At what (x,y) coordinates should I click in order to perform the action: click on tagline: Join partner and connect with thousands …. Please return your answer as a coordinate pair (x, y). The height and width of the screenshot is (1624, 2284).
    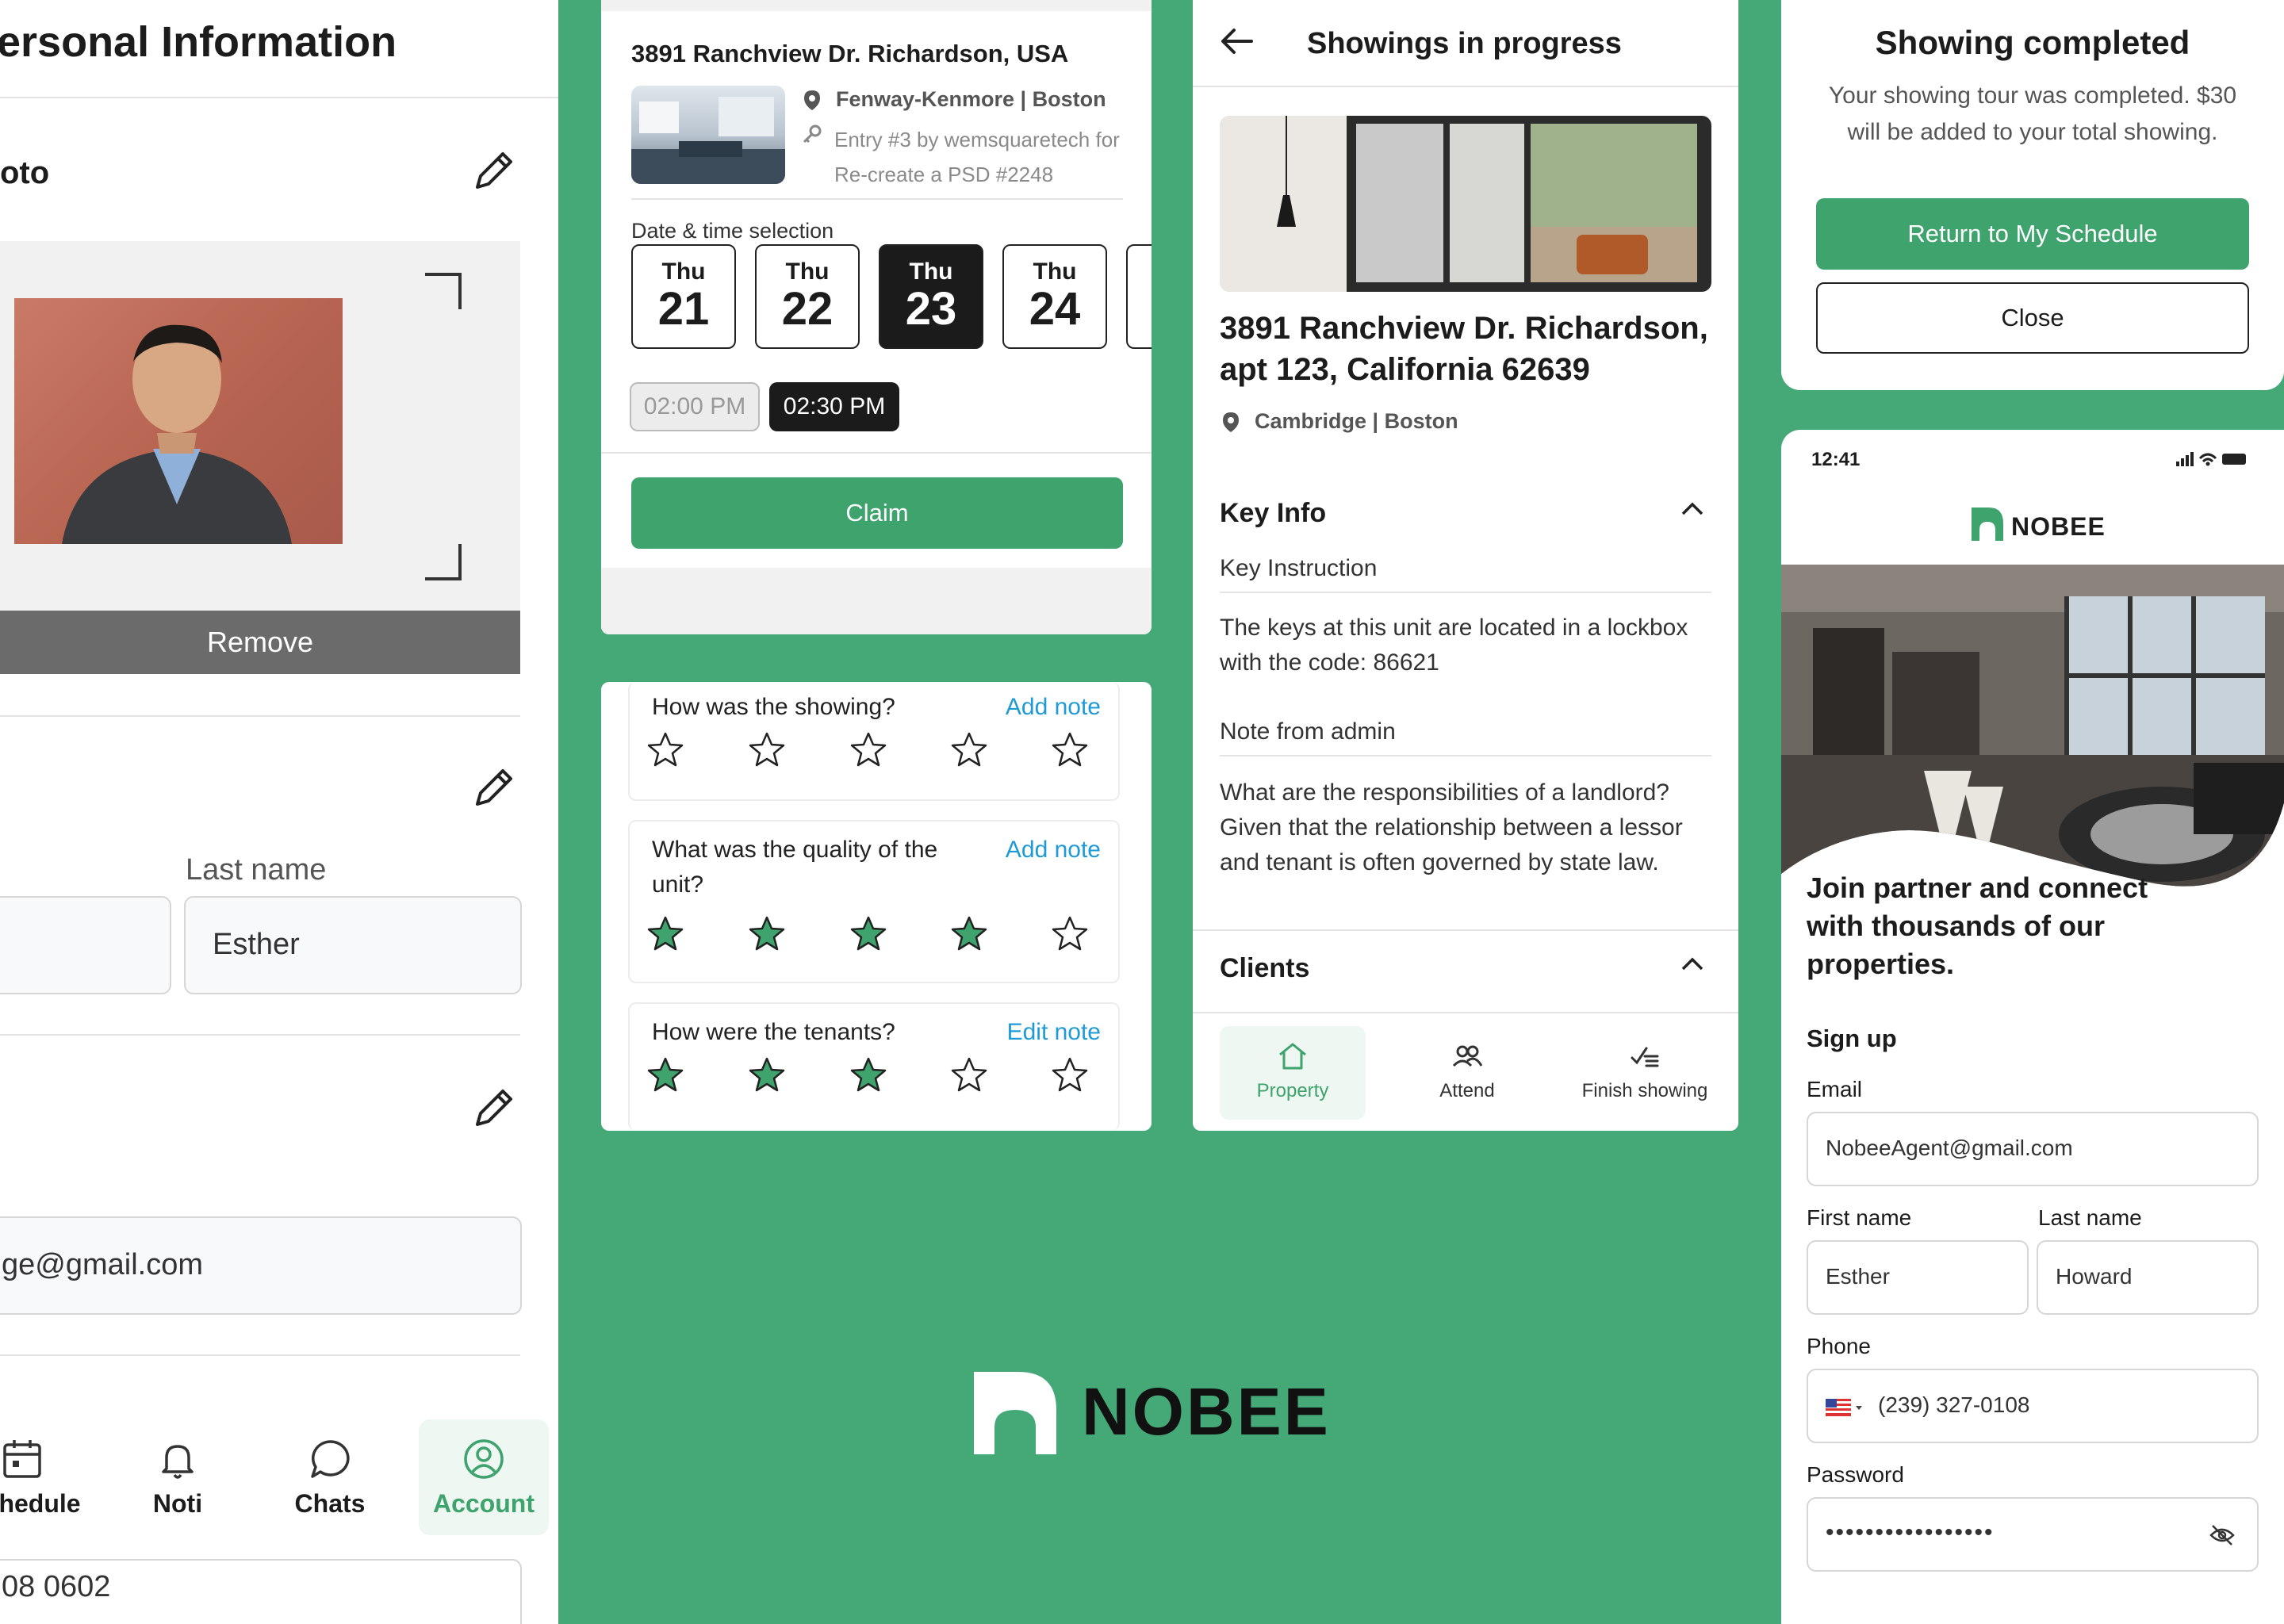
    Looking at the image, I should click on (1977, 926).